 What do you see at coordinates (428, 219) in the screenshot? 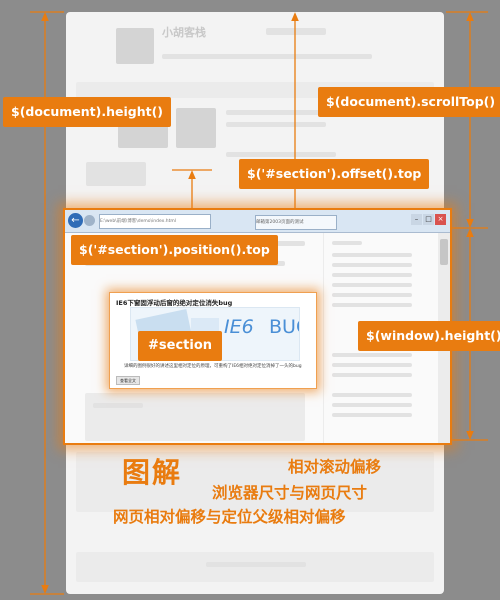
I see `maximize-icon: □` at bounding box center [428, 219].